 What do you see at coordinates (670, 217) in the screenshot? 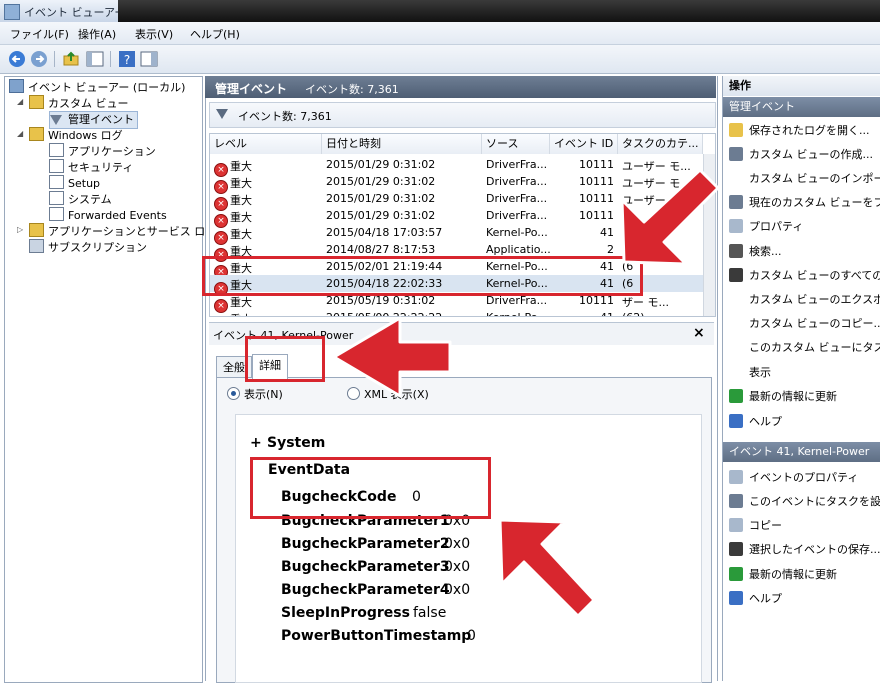
I see `arrow-to-rows-icon` at bounding box center [670, 217].